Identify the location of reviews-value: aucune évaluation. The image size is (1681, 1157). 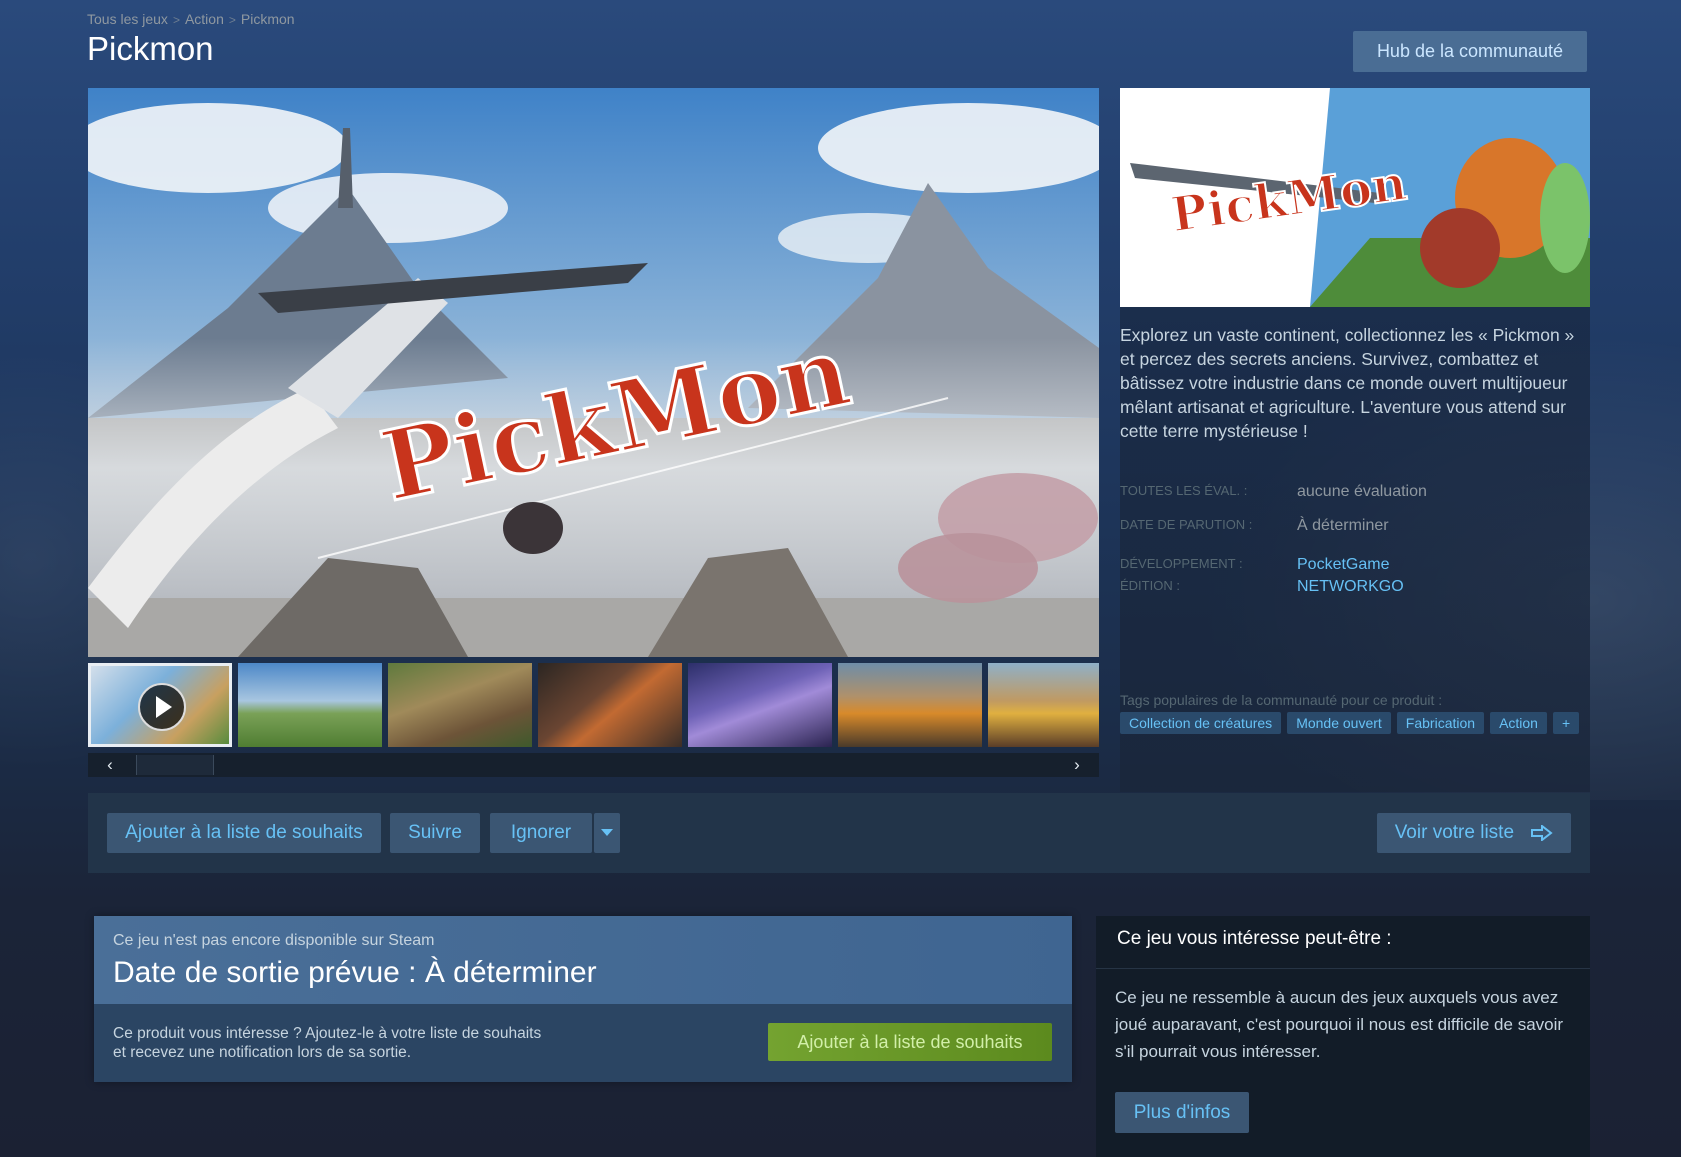
(1362, 491).